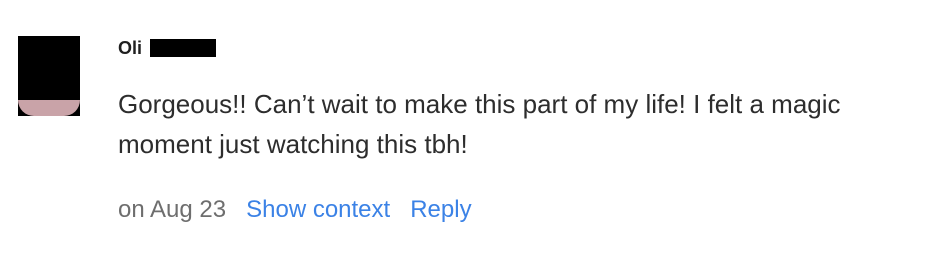 Image resolution: width=926 pixels, height=258 pixels. Describe the element at coordinates (440, 210) in the screenshot. I see `reply-link: Reply` at that location.